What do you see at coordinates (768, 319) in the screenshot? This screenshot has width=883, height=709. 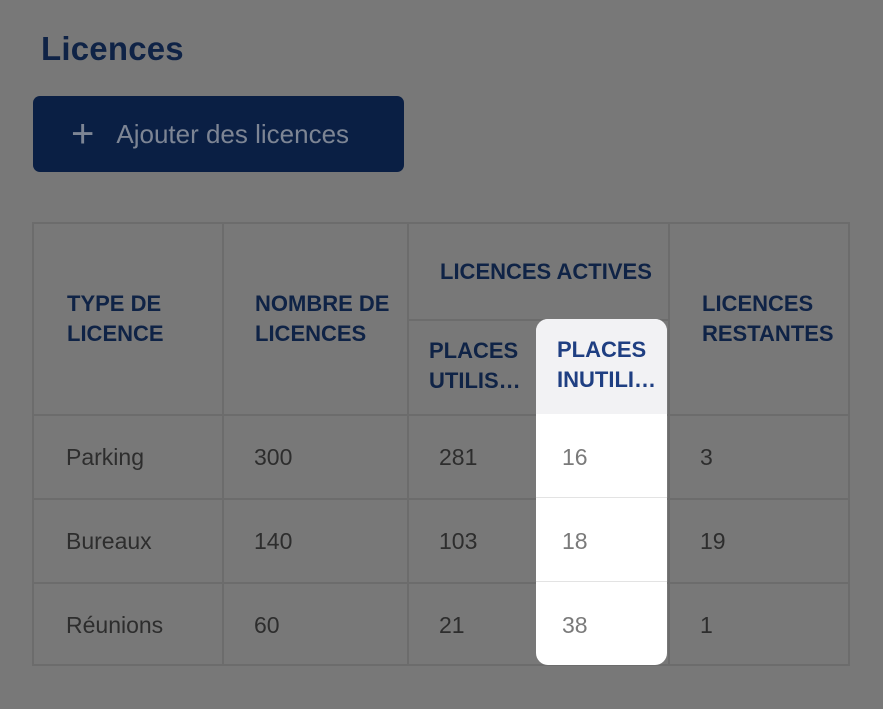 I see `header-remaining-licences: LICENCES RESTANTES` at bounding box center [768, 319].